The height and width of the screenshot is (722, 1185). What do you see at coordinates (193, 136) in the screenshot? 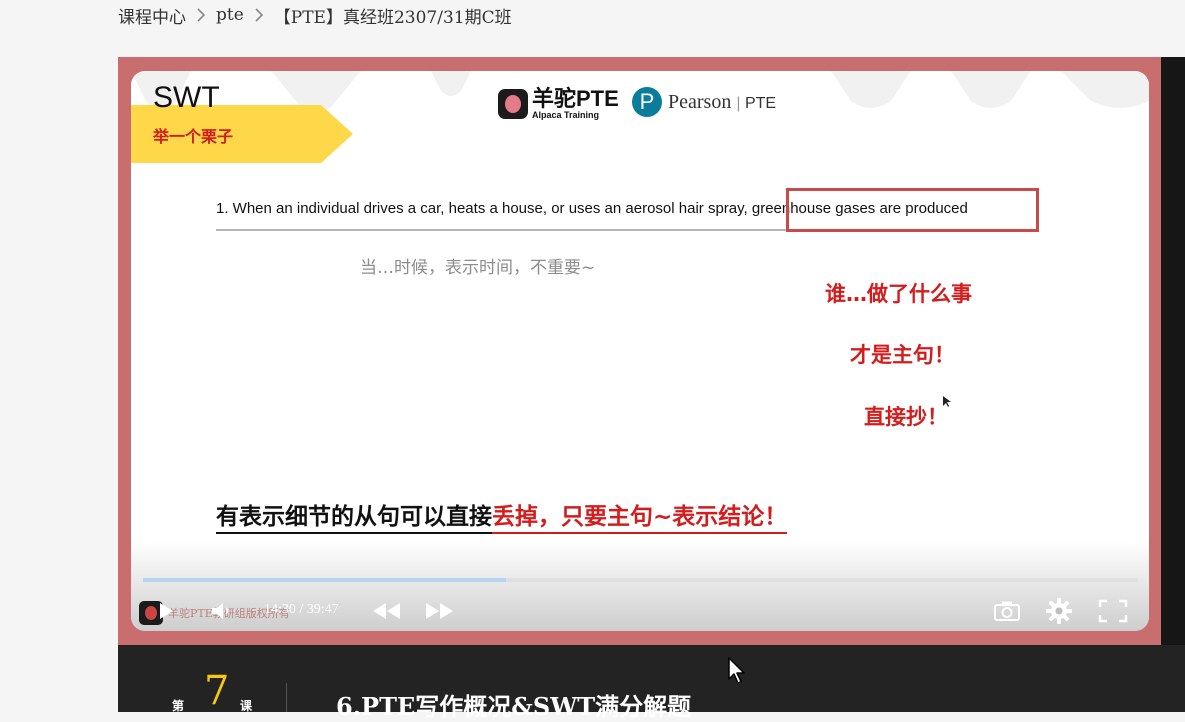
I see `slide-subtitle: 举一个栗子` at bounding box center [193, 136].